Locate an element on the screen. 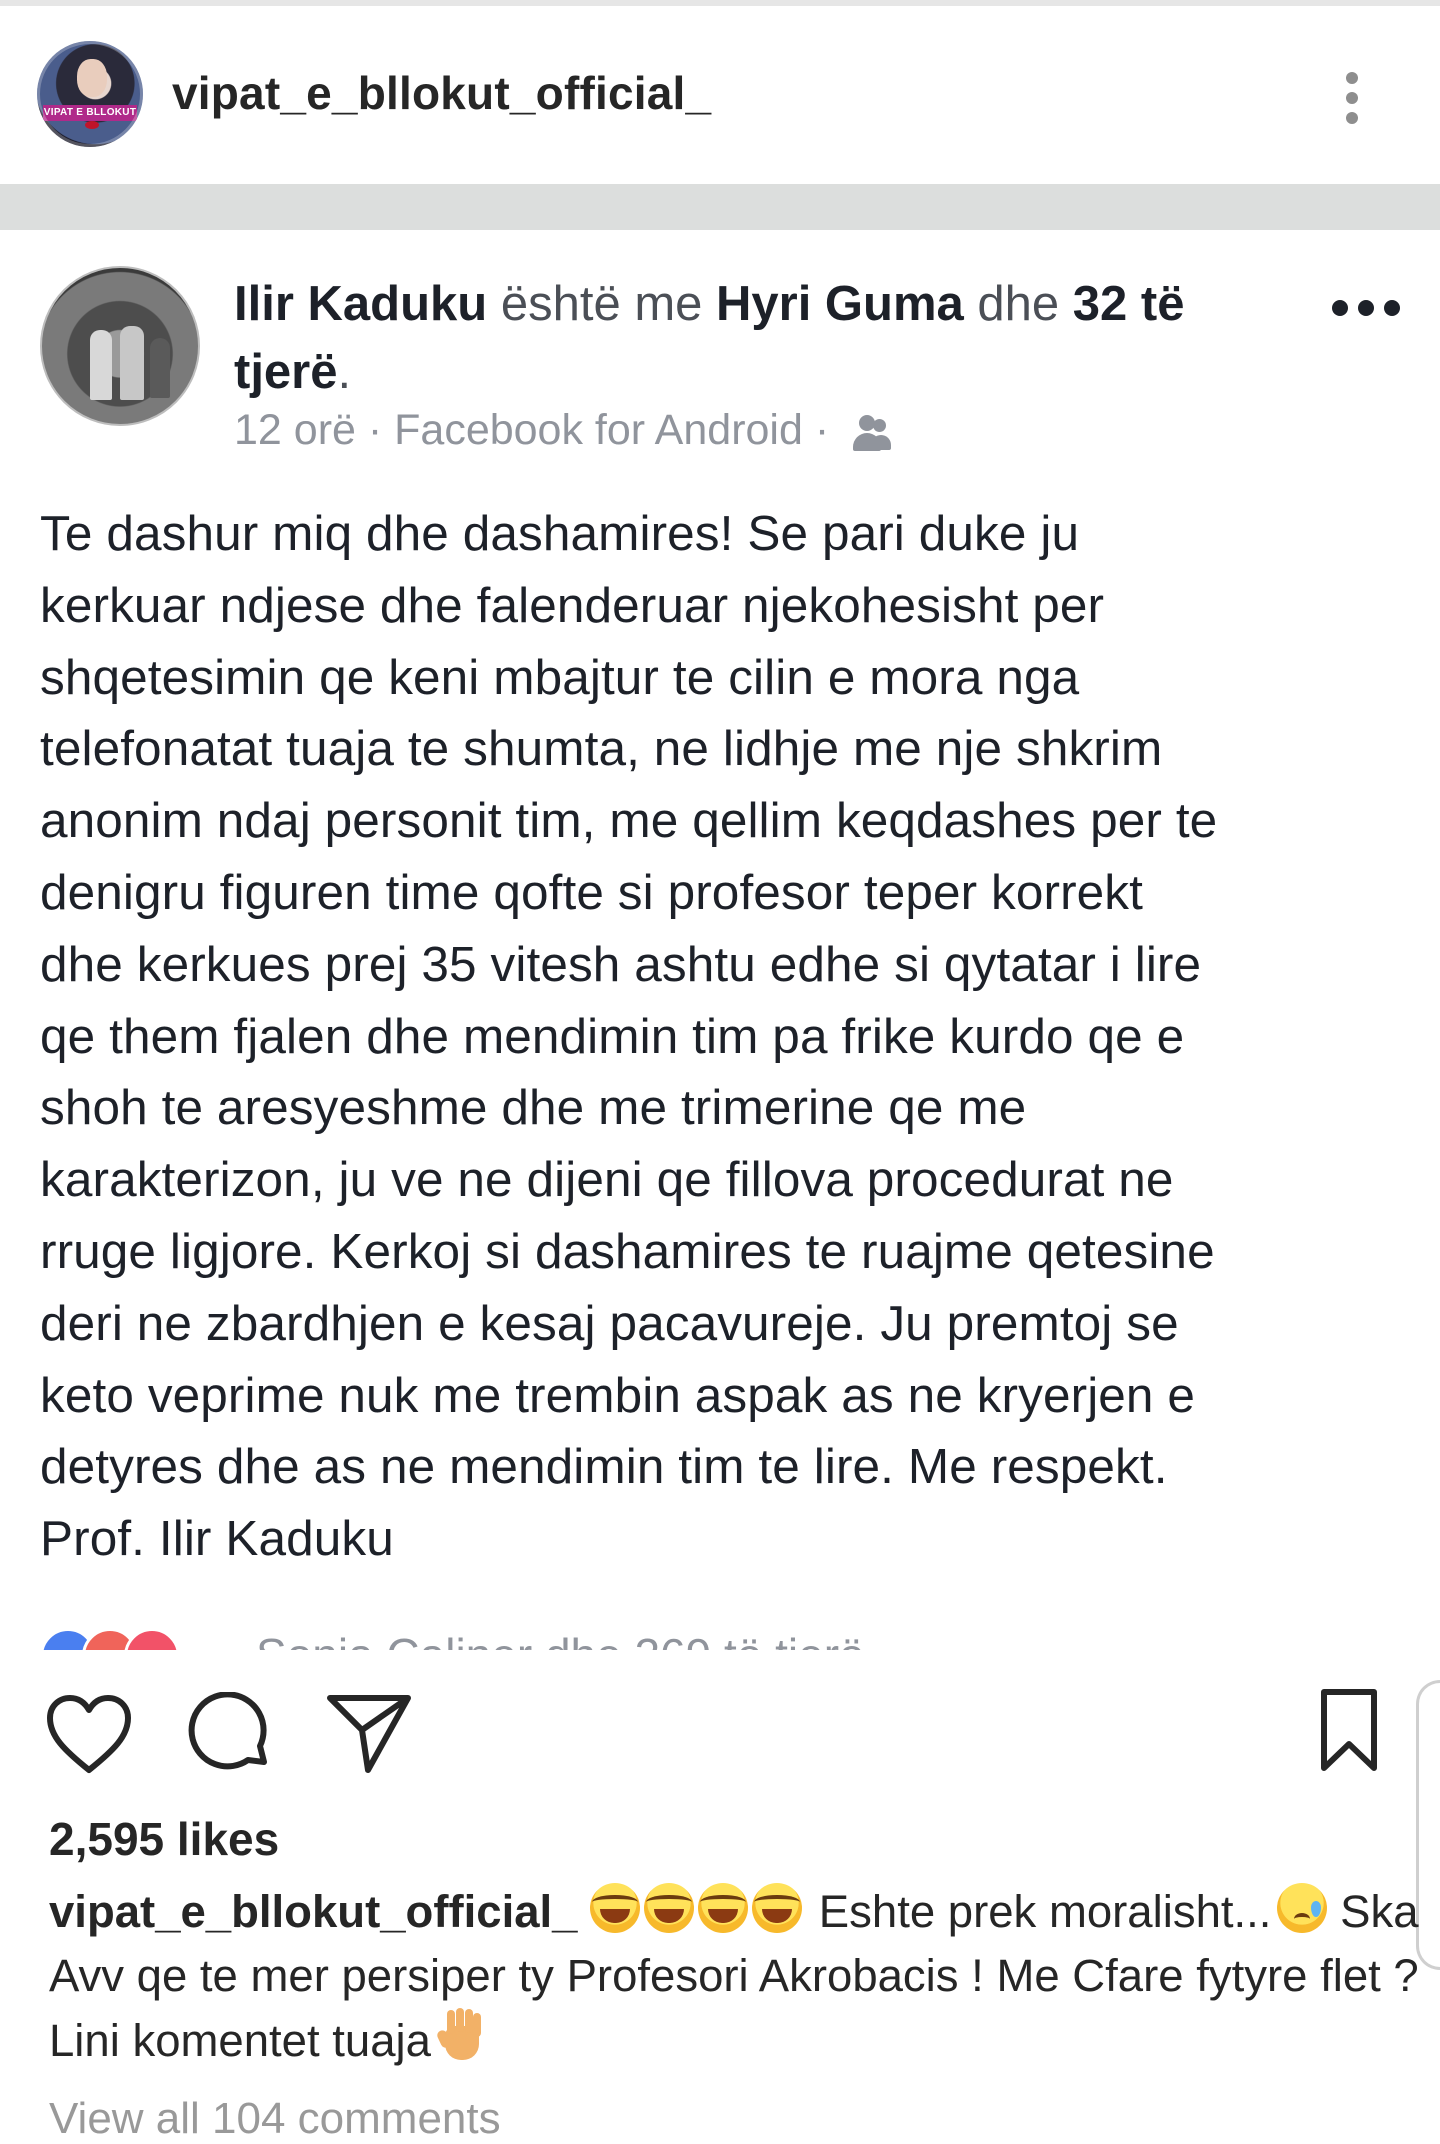 This screenshot has width=1440, height=2144. reactions-text: Sonia Caliner dhe 269 të tjerë is located at coordinates (560, 1639).